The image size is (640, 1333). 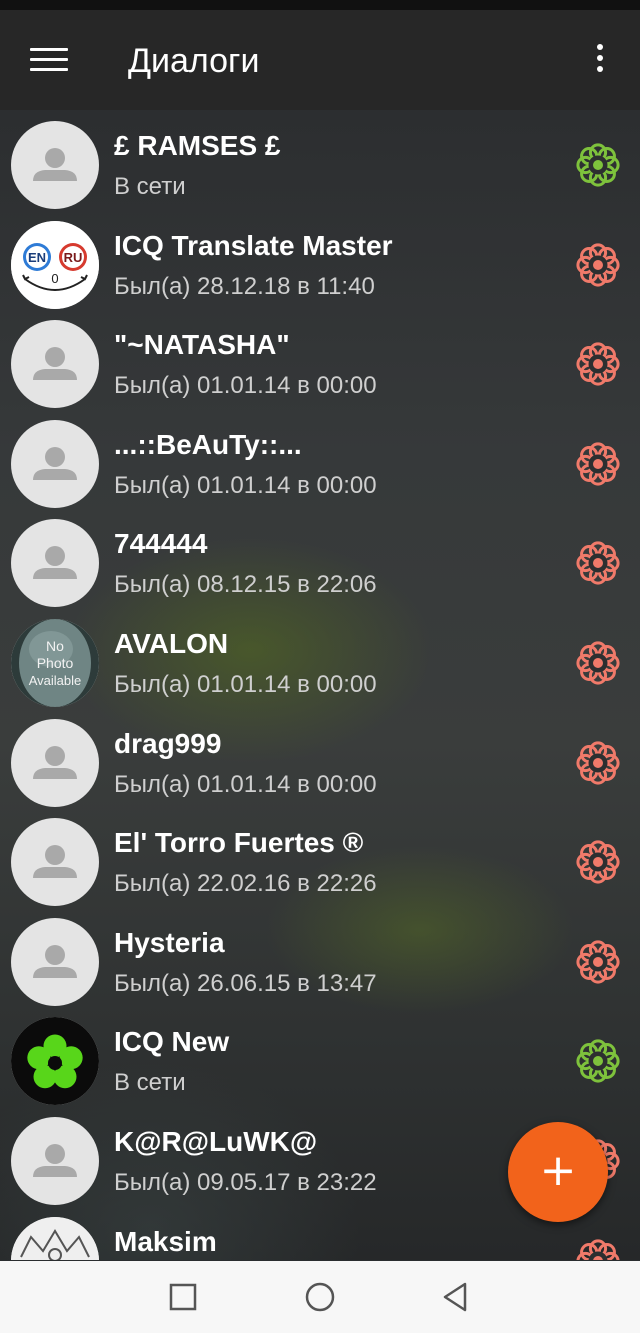 What do you see at coordinates (37, 257) in the screenshot?
I see `avatar-label-en: EN` at bounding box center [37, 257].